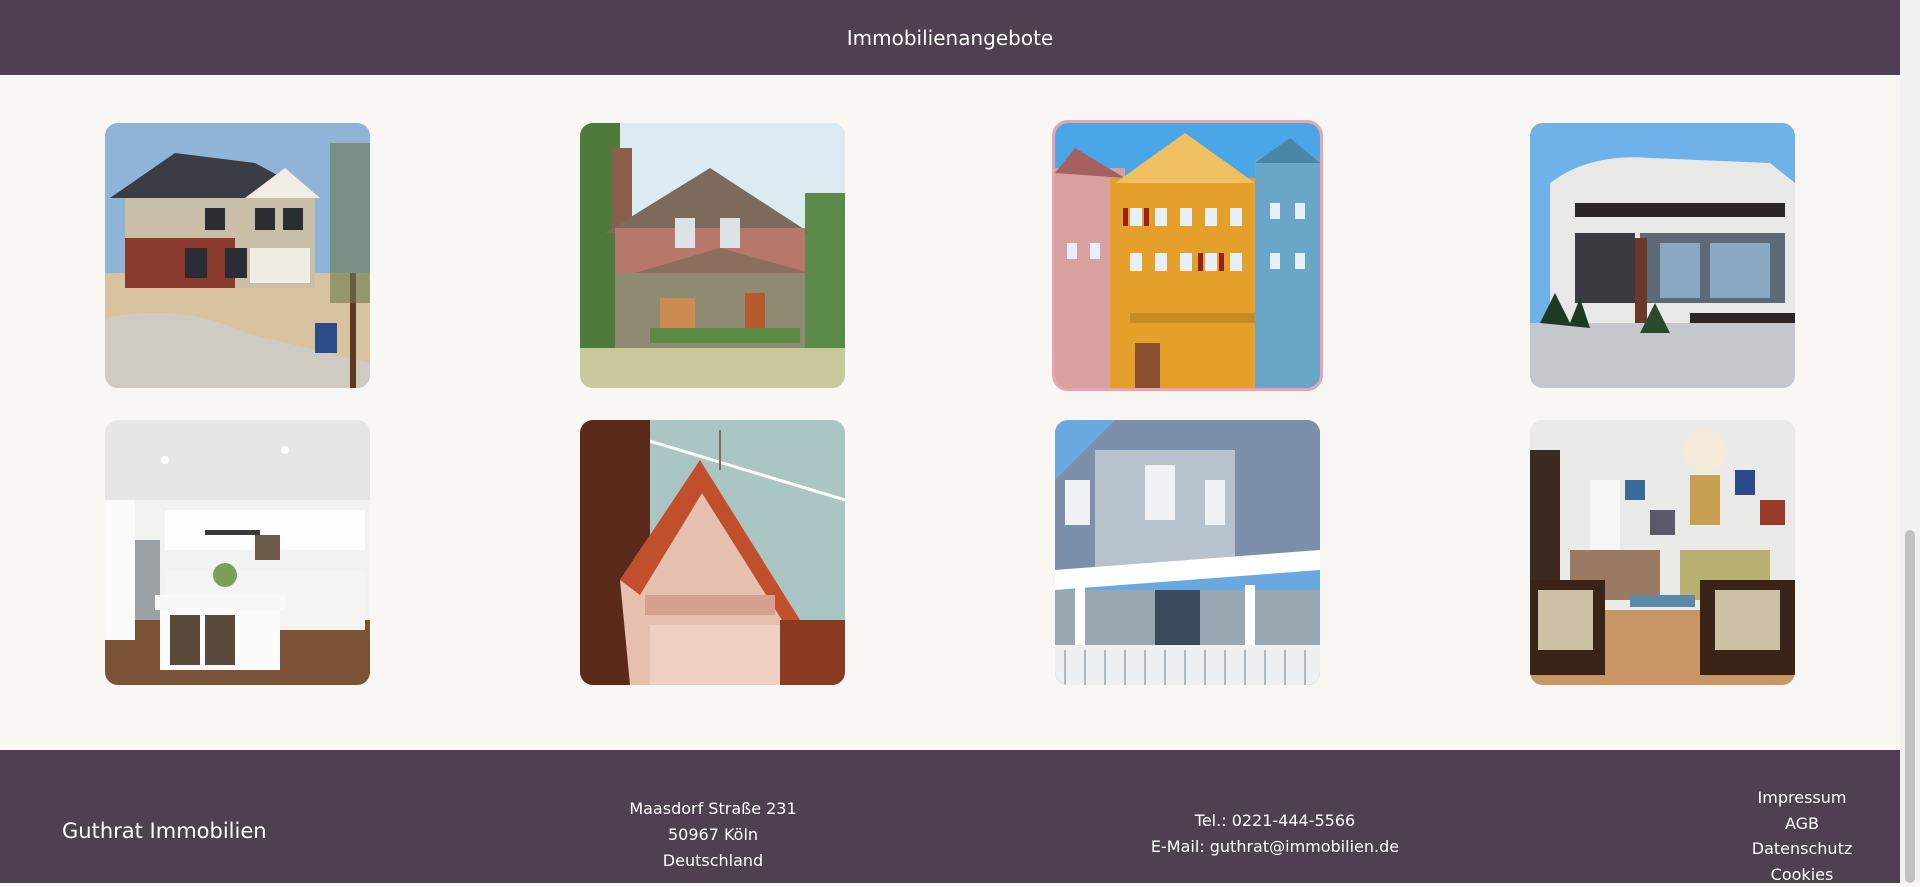 The width and height of the screenshot is (1920, 887). I want to click on scrollbar-thumb, so click(1910, 706).